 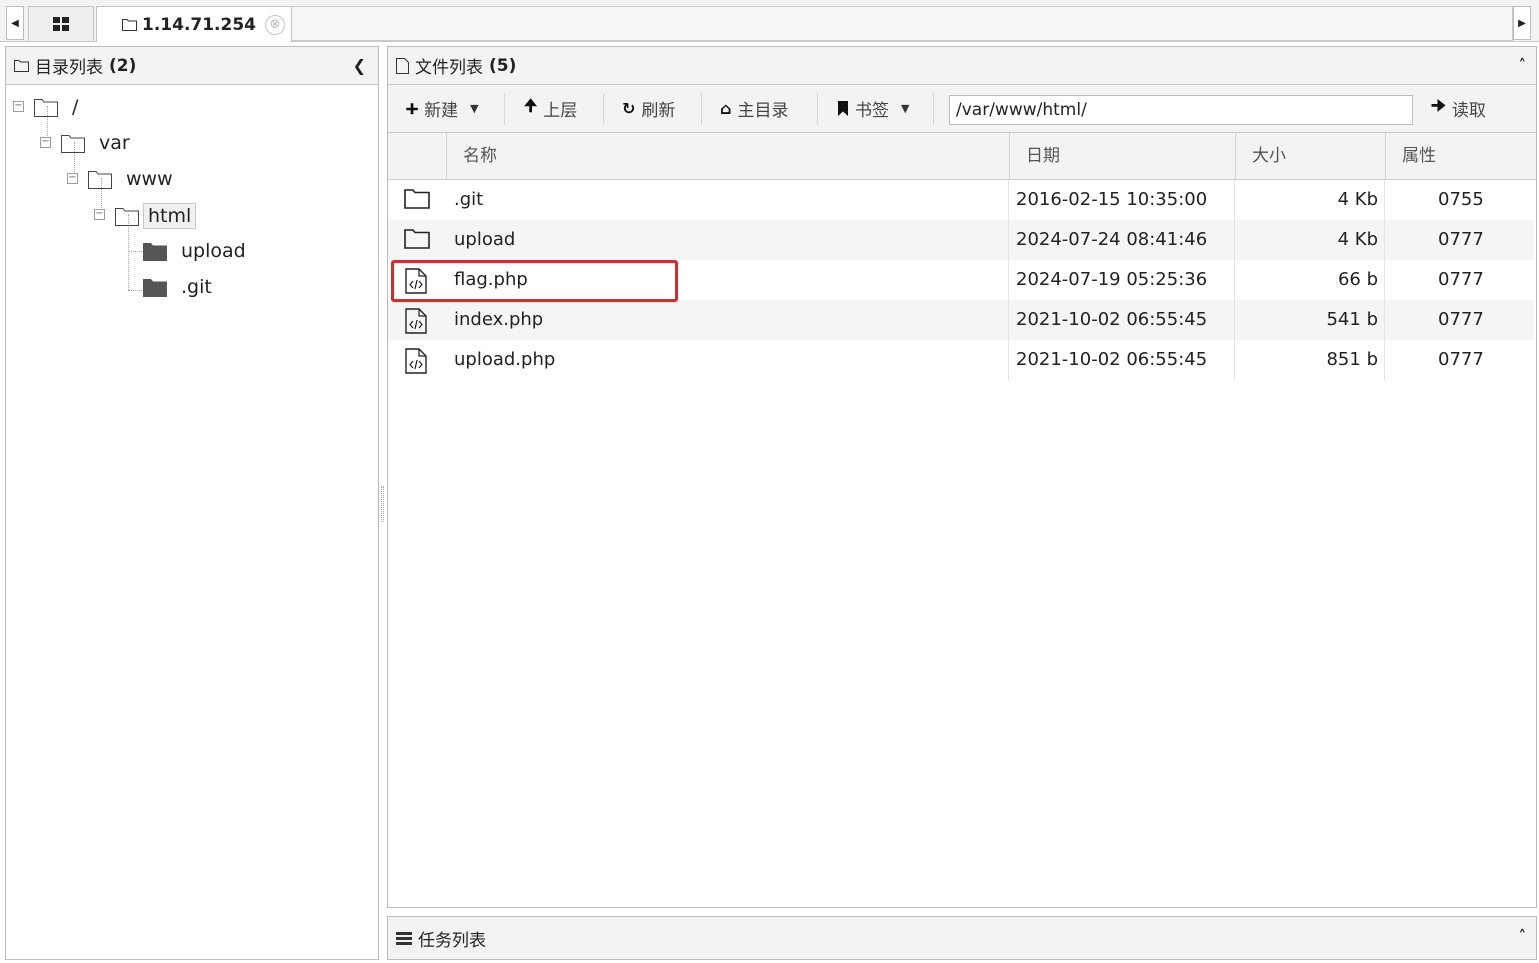 I want to click on bookmark-icon, so click(x=843, y=108).